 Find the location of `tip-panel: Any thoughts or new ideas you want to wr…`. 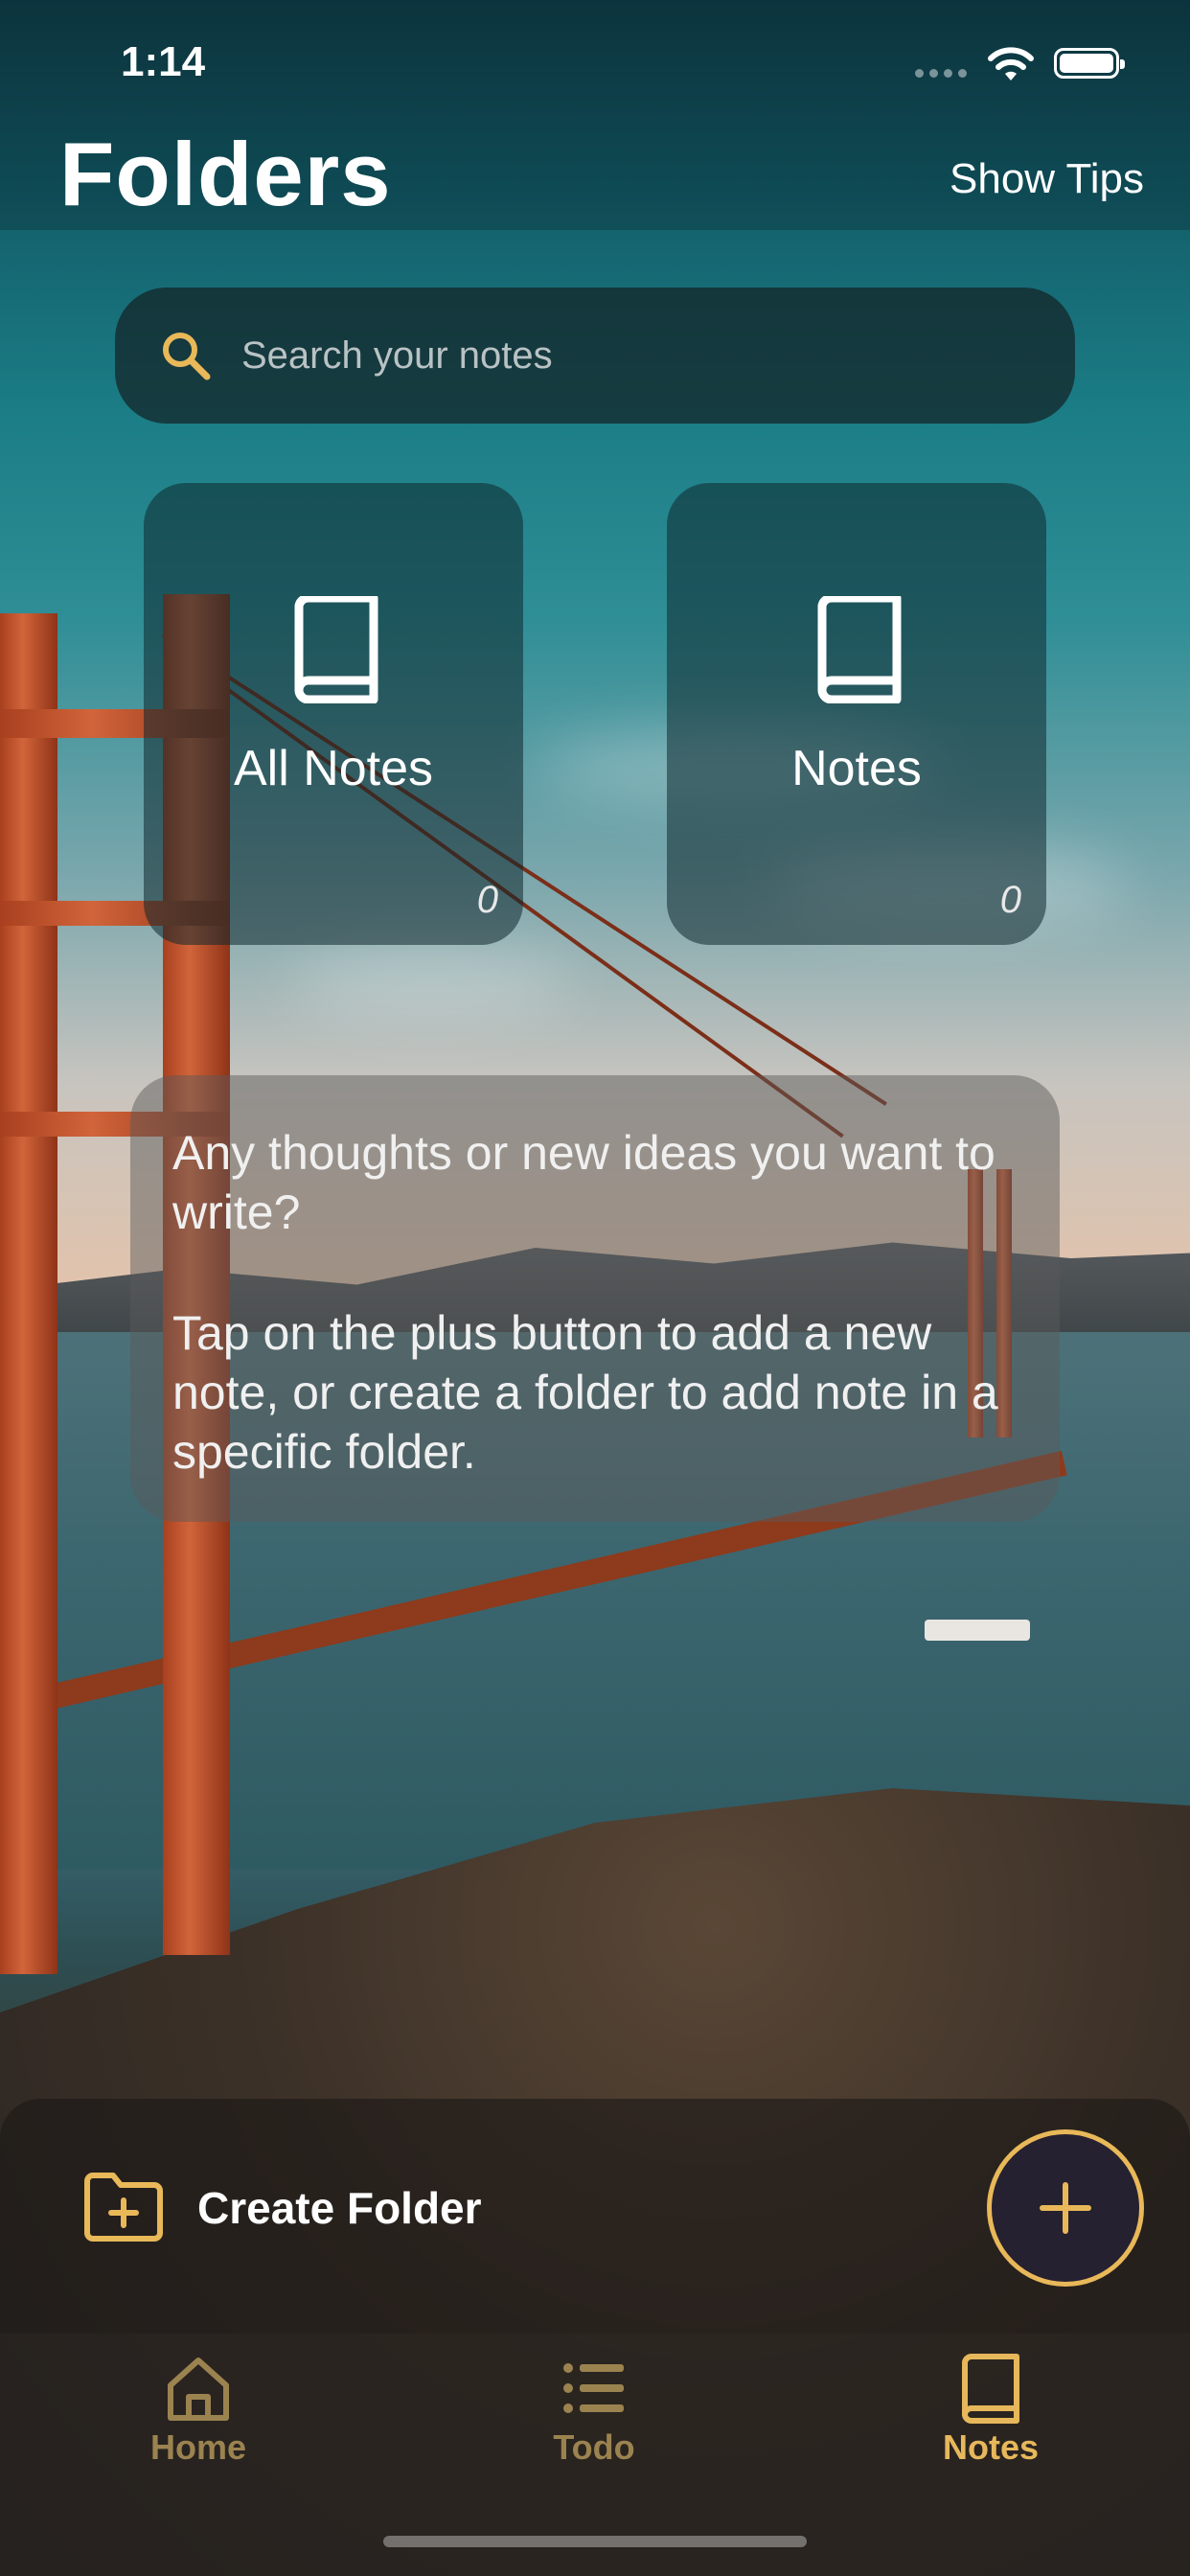

tip-panel: Any thoughts or new ideas you want to wr… is located at coordinates (595, 1298).